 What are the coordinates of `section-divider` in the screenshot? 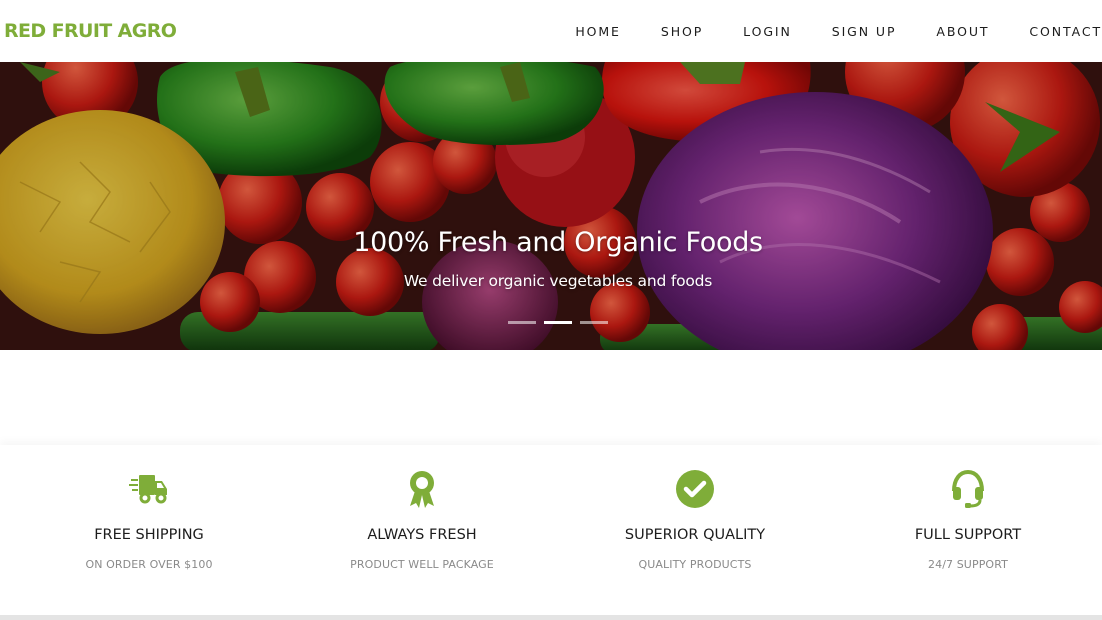 It's located at (551, 617).